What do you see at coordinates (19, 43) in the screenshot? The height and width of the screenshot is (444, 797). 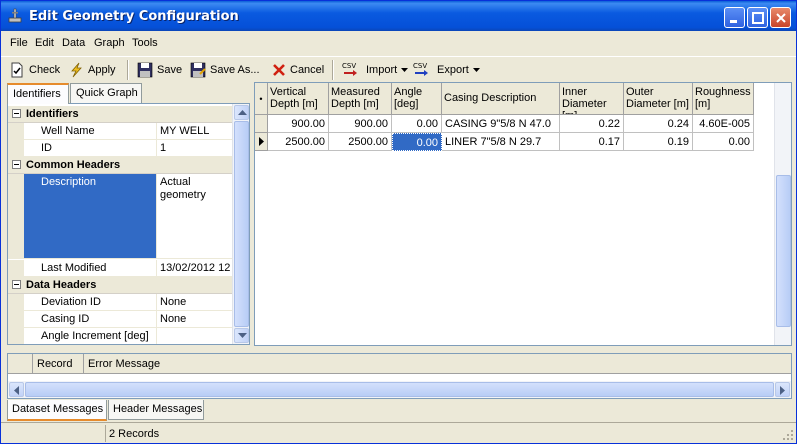 I see `menu-file: File` at bounding box center [19, 43].